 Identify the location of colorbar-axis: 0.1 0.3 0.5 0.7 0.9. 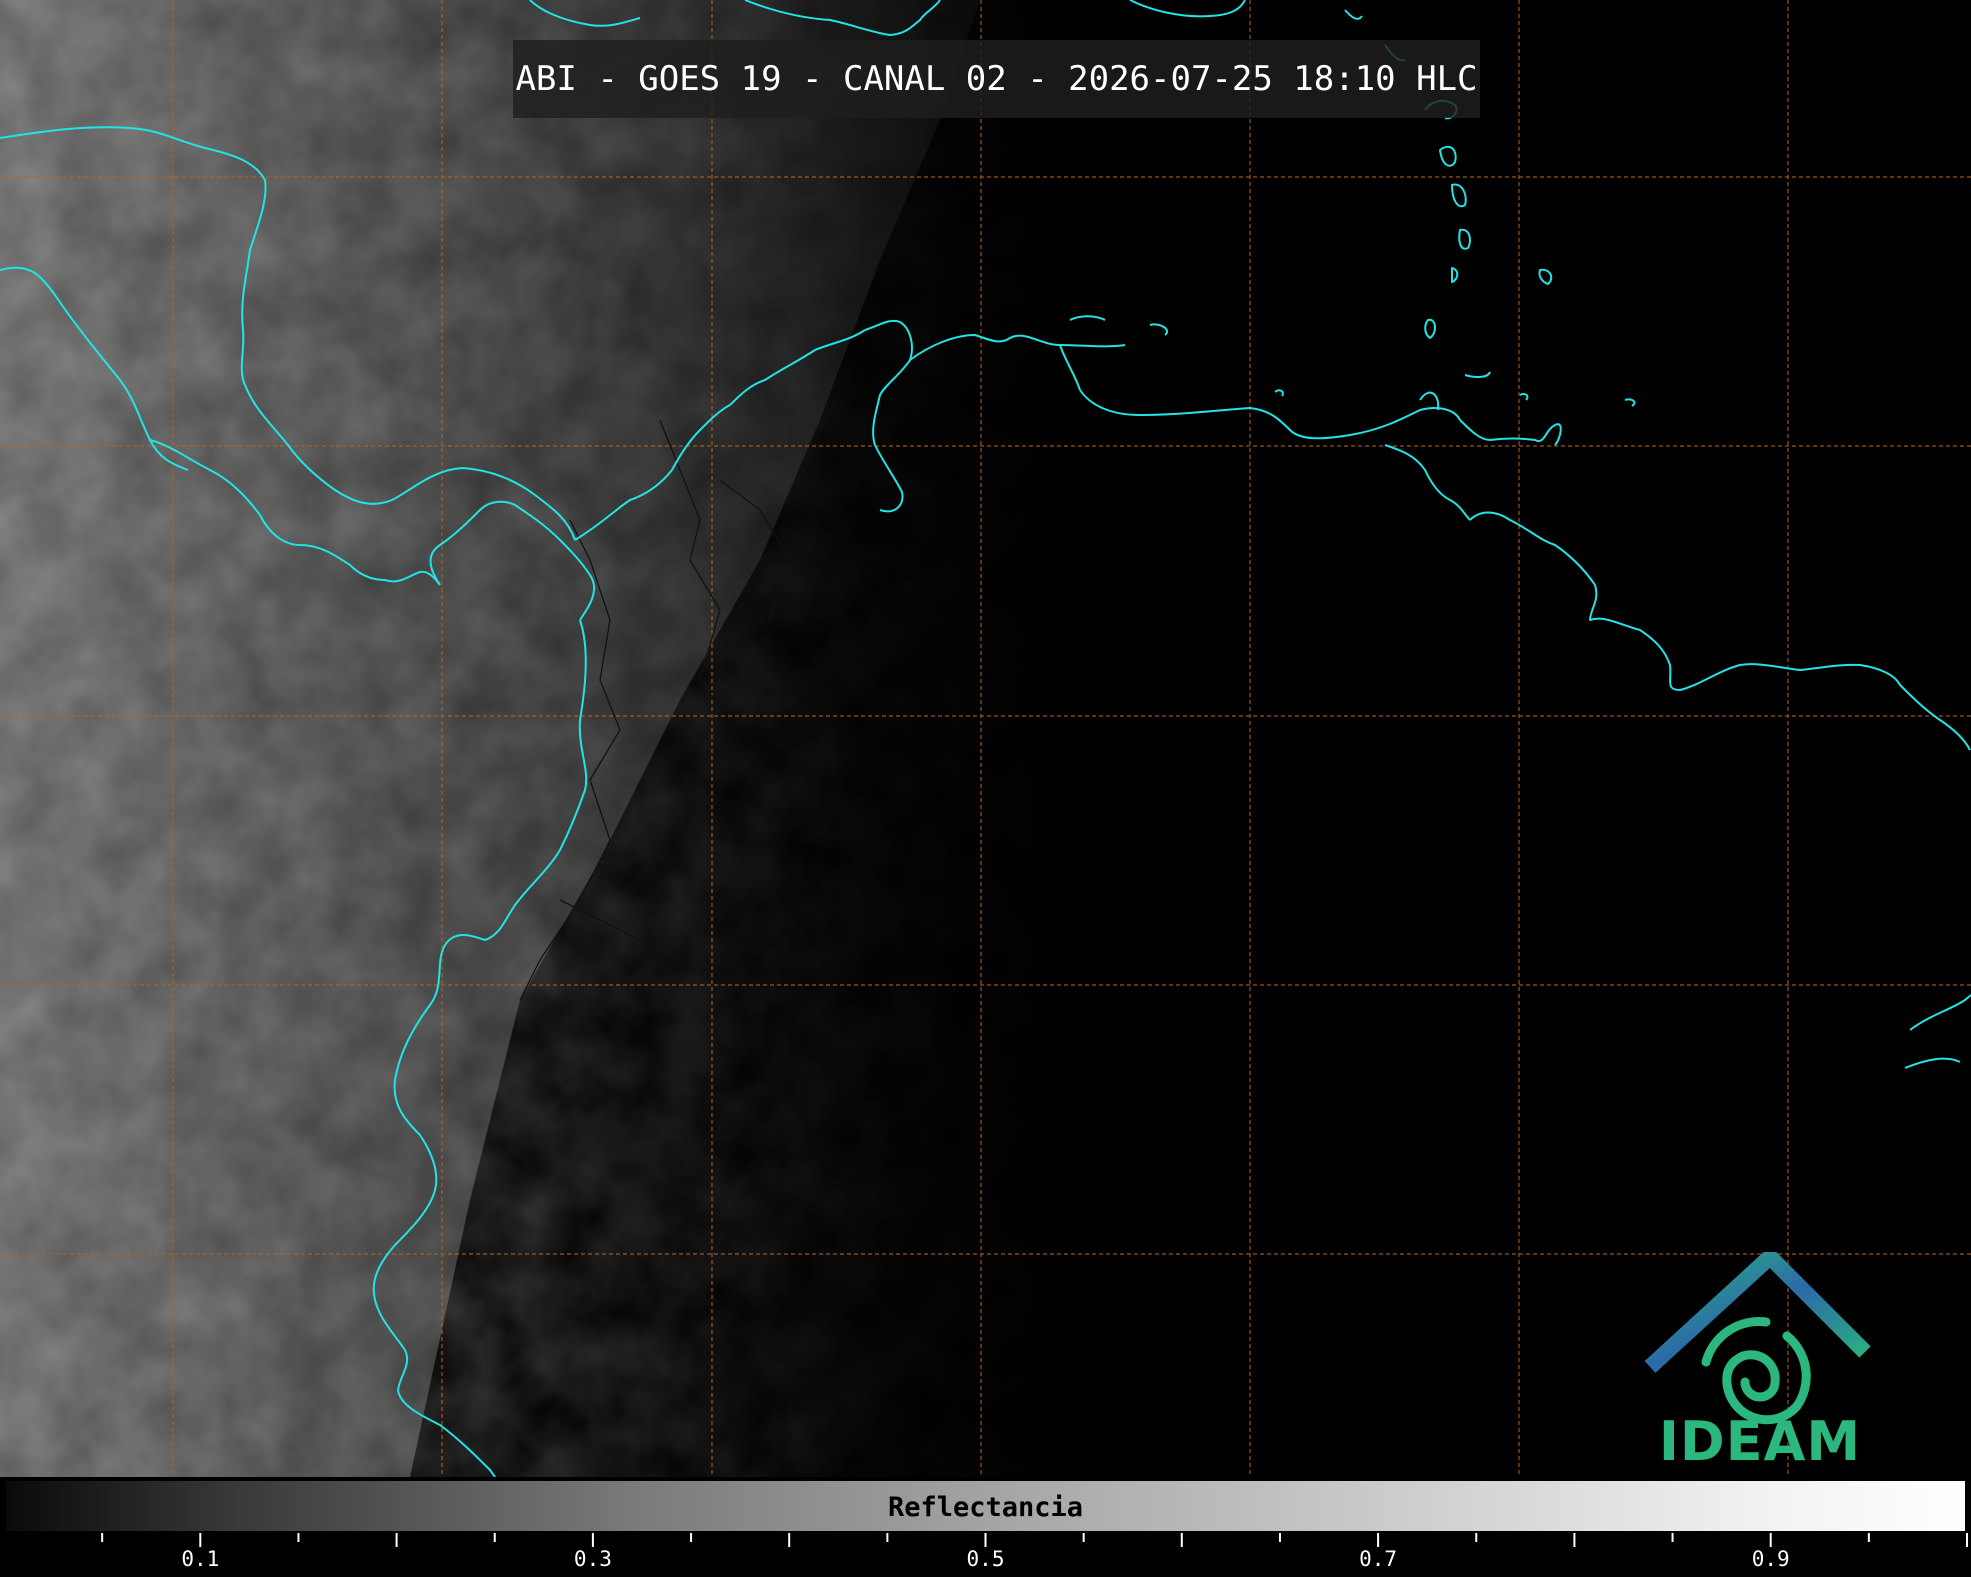
(1034, 1552).